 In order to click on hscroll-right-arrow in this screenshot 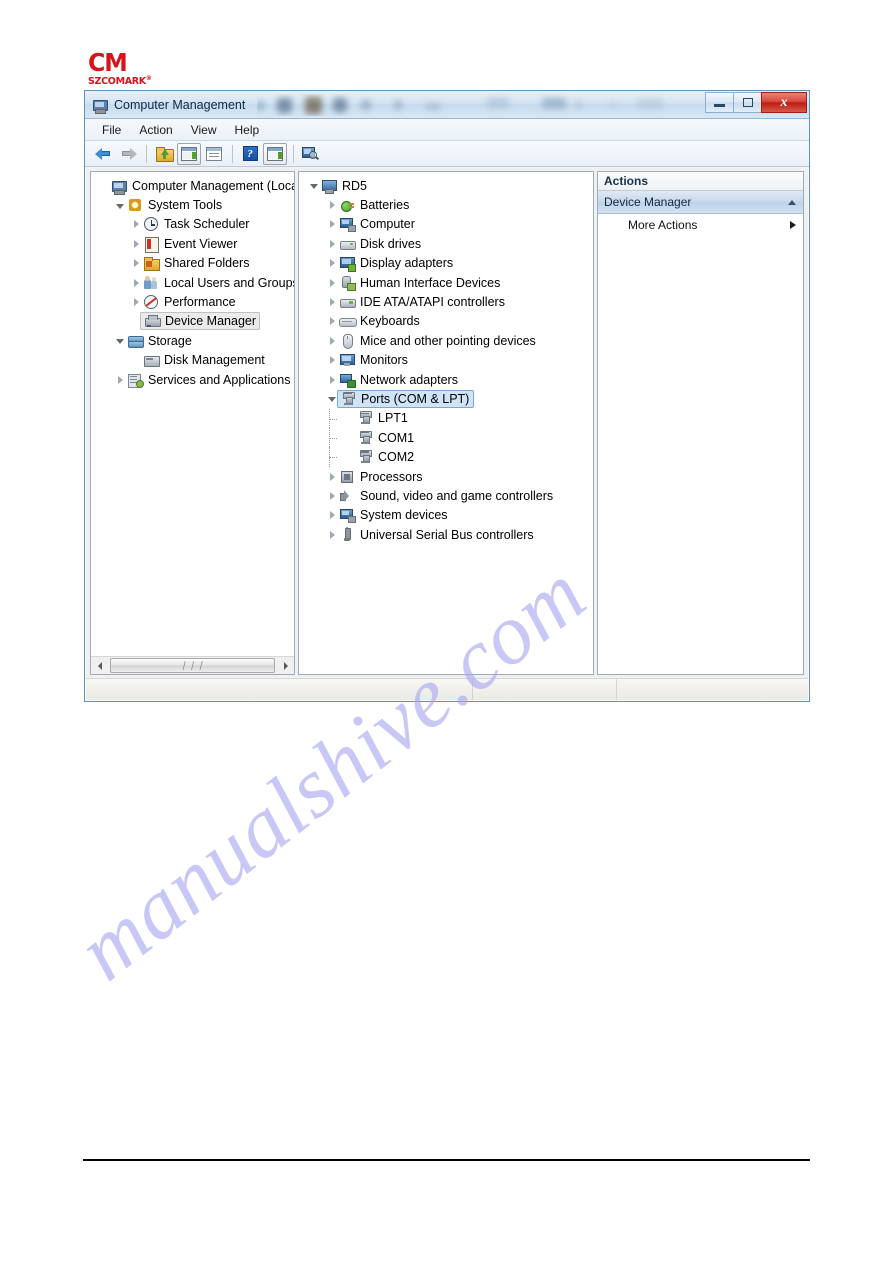, I will do `click(285, 665)`.